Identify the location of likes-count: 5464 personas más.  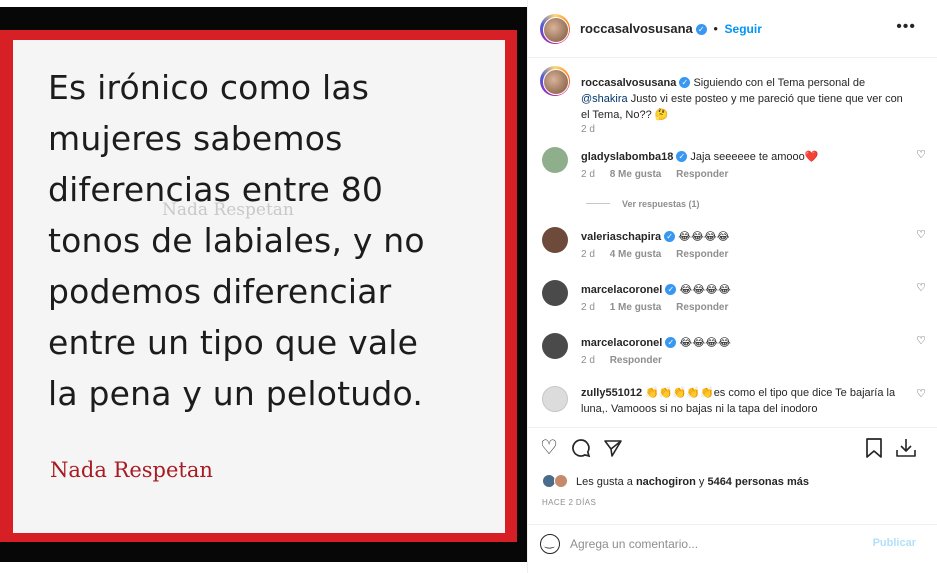
(758, 482).